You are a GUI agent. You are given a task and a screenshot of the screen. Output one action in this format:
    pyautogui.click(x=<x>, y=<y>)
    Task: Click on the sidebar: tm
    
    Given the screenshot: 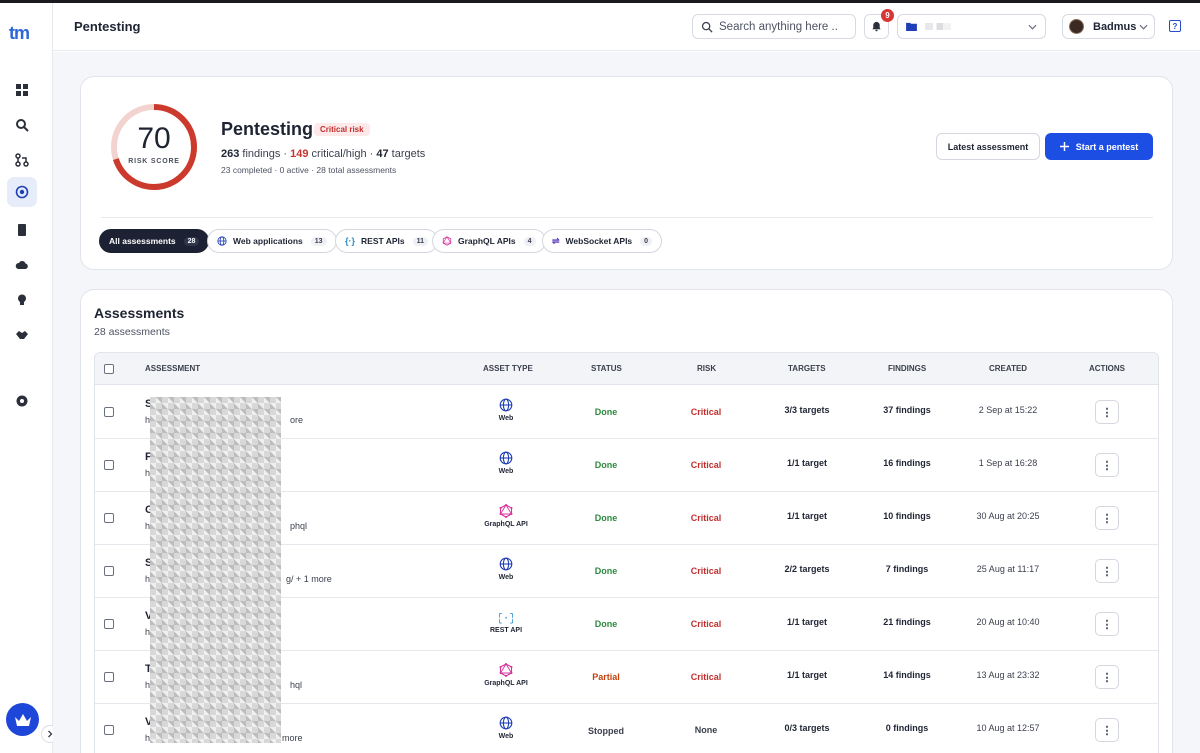 What is the action you would take?
    pyautogui.click(x=29, y=378)
    